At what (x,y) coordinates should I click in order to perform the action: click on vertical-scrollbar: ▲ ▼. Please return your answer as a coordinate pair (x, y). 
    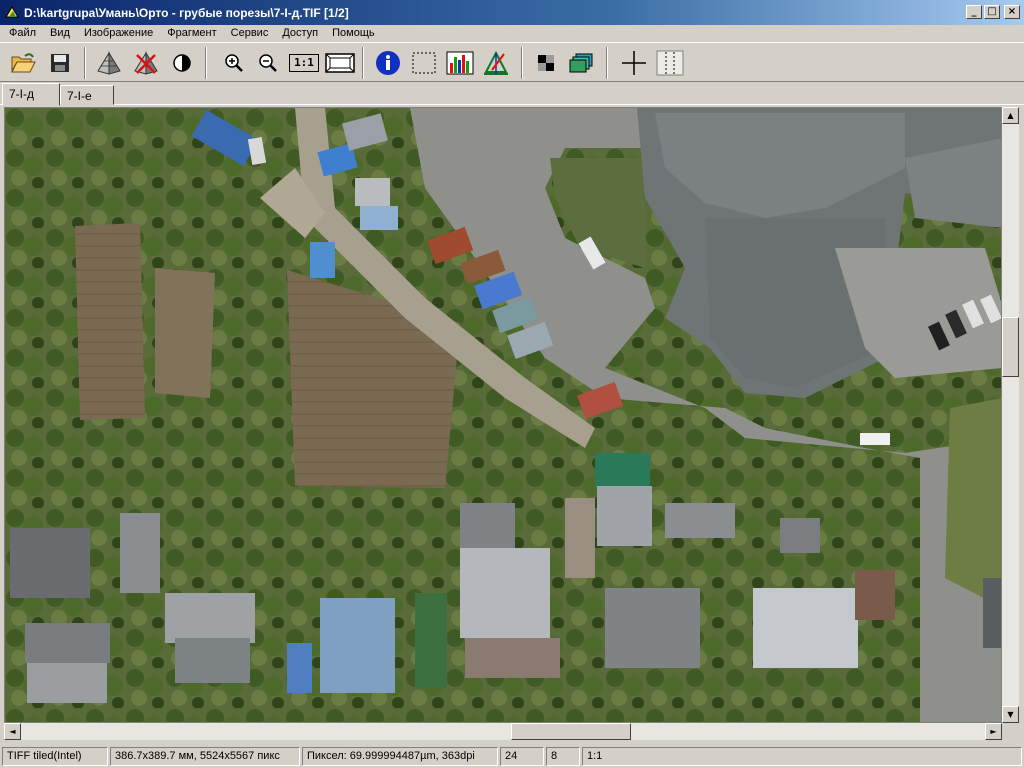
    Looking at the image, I should click on (1010, 415).